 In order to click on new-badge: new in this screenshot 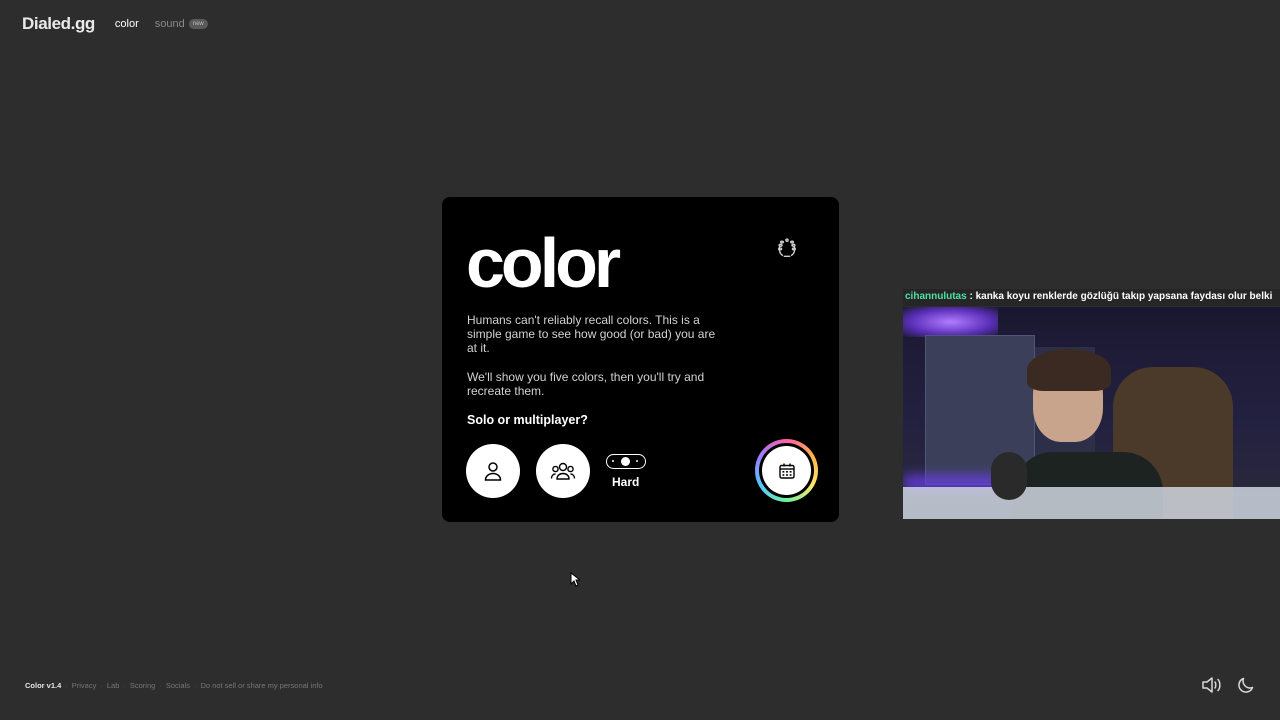, I will do `click(198, 24)`.